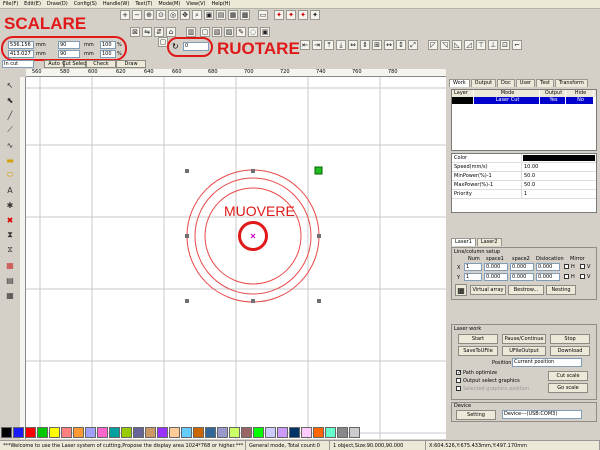 The height and width of the screenshot is (450, 600). I want to click on path-icon: ▦, so click(233, 15).